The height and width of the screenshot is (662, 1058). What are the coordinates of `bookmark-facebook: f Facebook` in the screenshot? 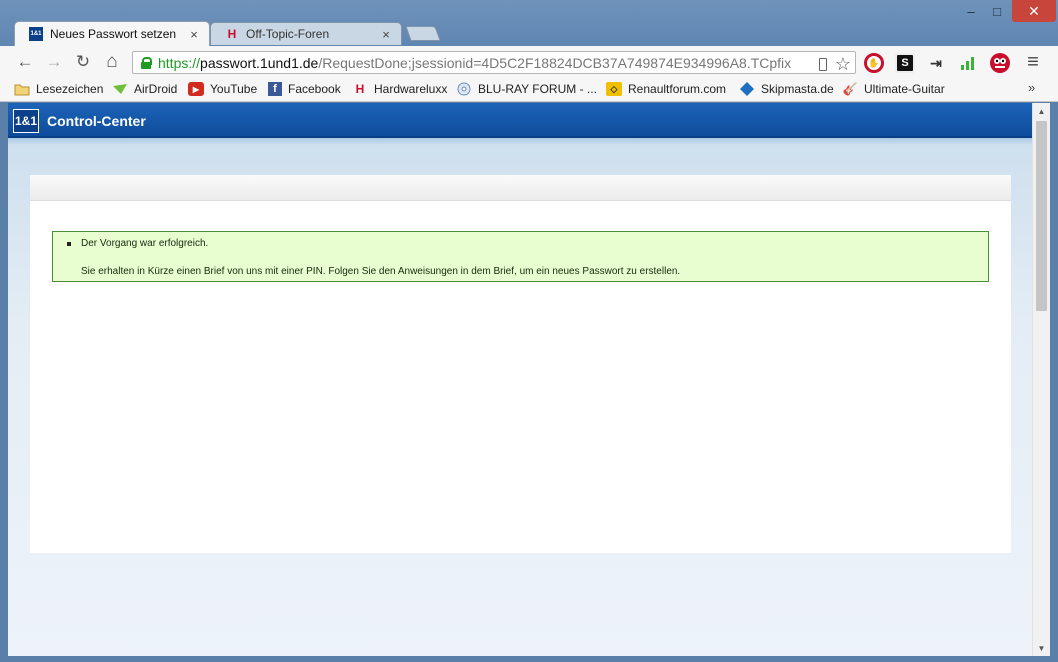 It's located at (304, 89).